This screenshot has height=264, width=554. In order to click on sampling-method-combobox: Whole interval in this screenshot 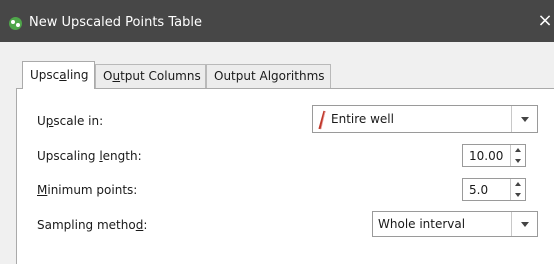, I will do `click(455, 224)`.